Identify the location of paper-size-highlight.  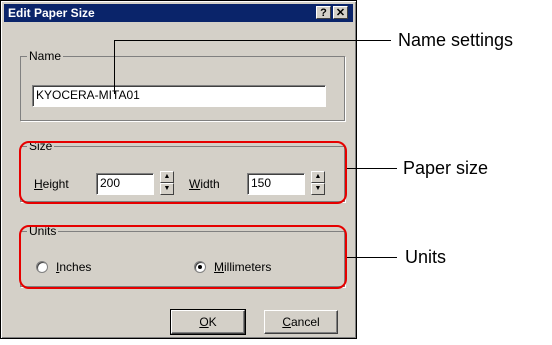
(183, 172).